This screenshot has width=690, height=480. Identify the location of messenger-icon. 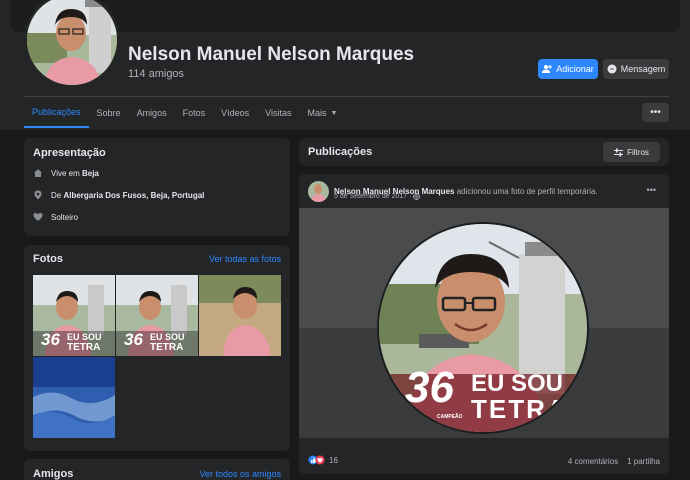
(612, 69).